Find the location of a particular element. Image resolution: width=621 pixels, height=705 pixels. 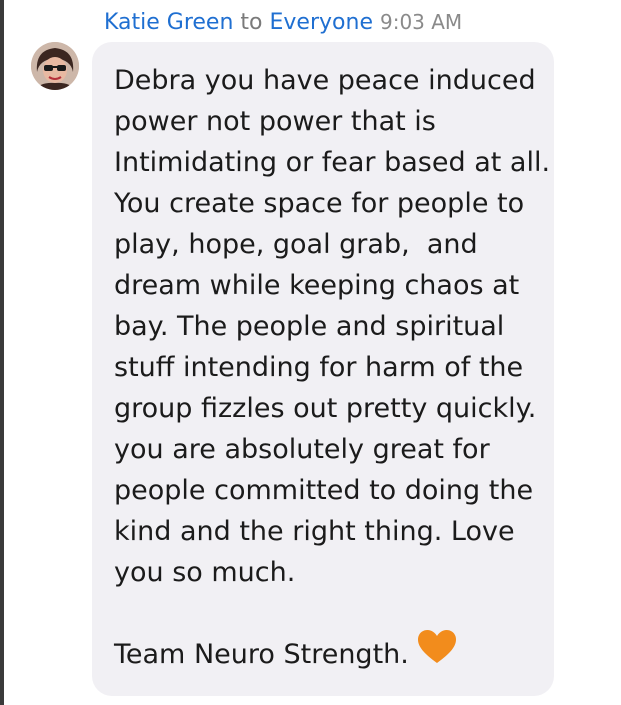

message-line: power not power that is is located at coordinates (275, 121).